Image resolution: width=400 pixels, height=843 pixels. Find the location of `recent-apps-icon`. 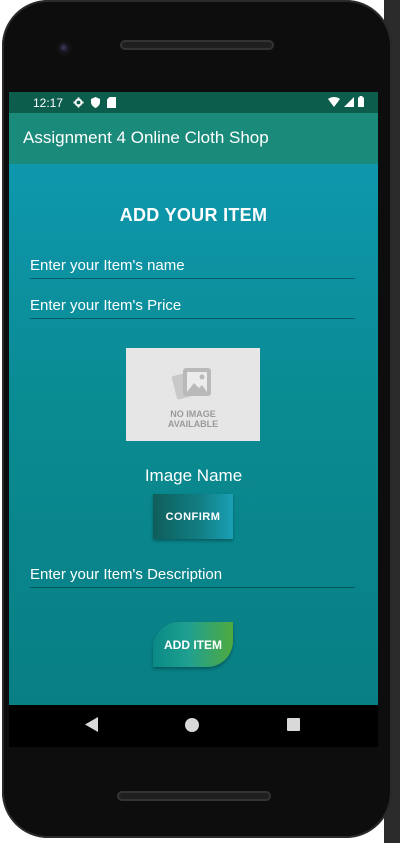

recent-apps-icon is located at coordinates (293, 724).